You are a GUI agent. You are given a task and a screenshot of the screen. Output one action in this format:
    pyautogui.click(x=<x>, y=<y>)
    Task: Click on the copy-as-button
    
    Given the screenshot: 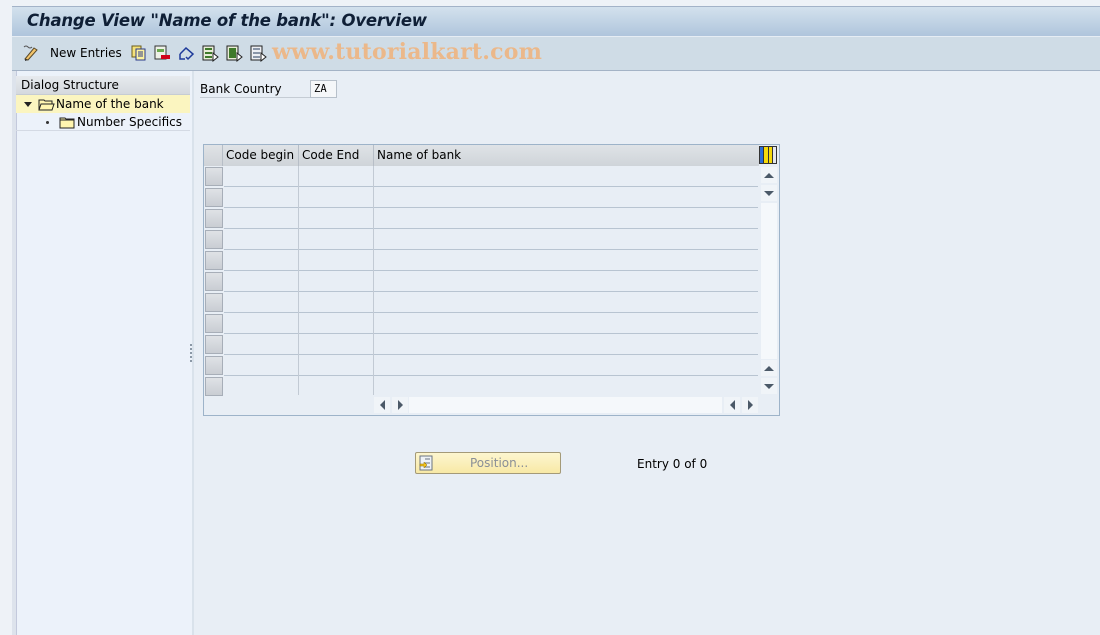 What is the action you would take?
    pyautogui.click(x=139, y=53)
    